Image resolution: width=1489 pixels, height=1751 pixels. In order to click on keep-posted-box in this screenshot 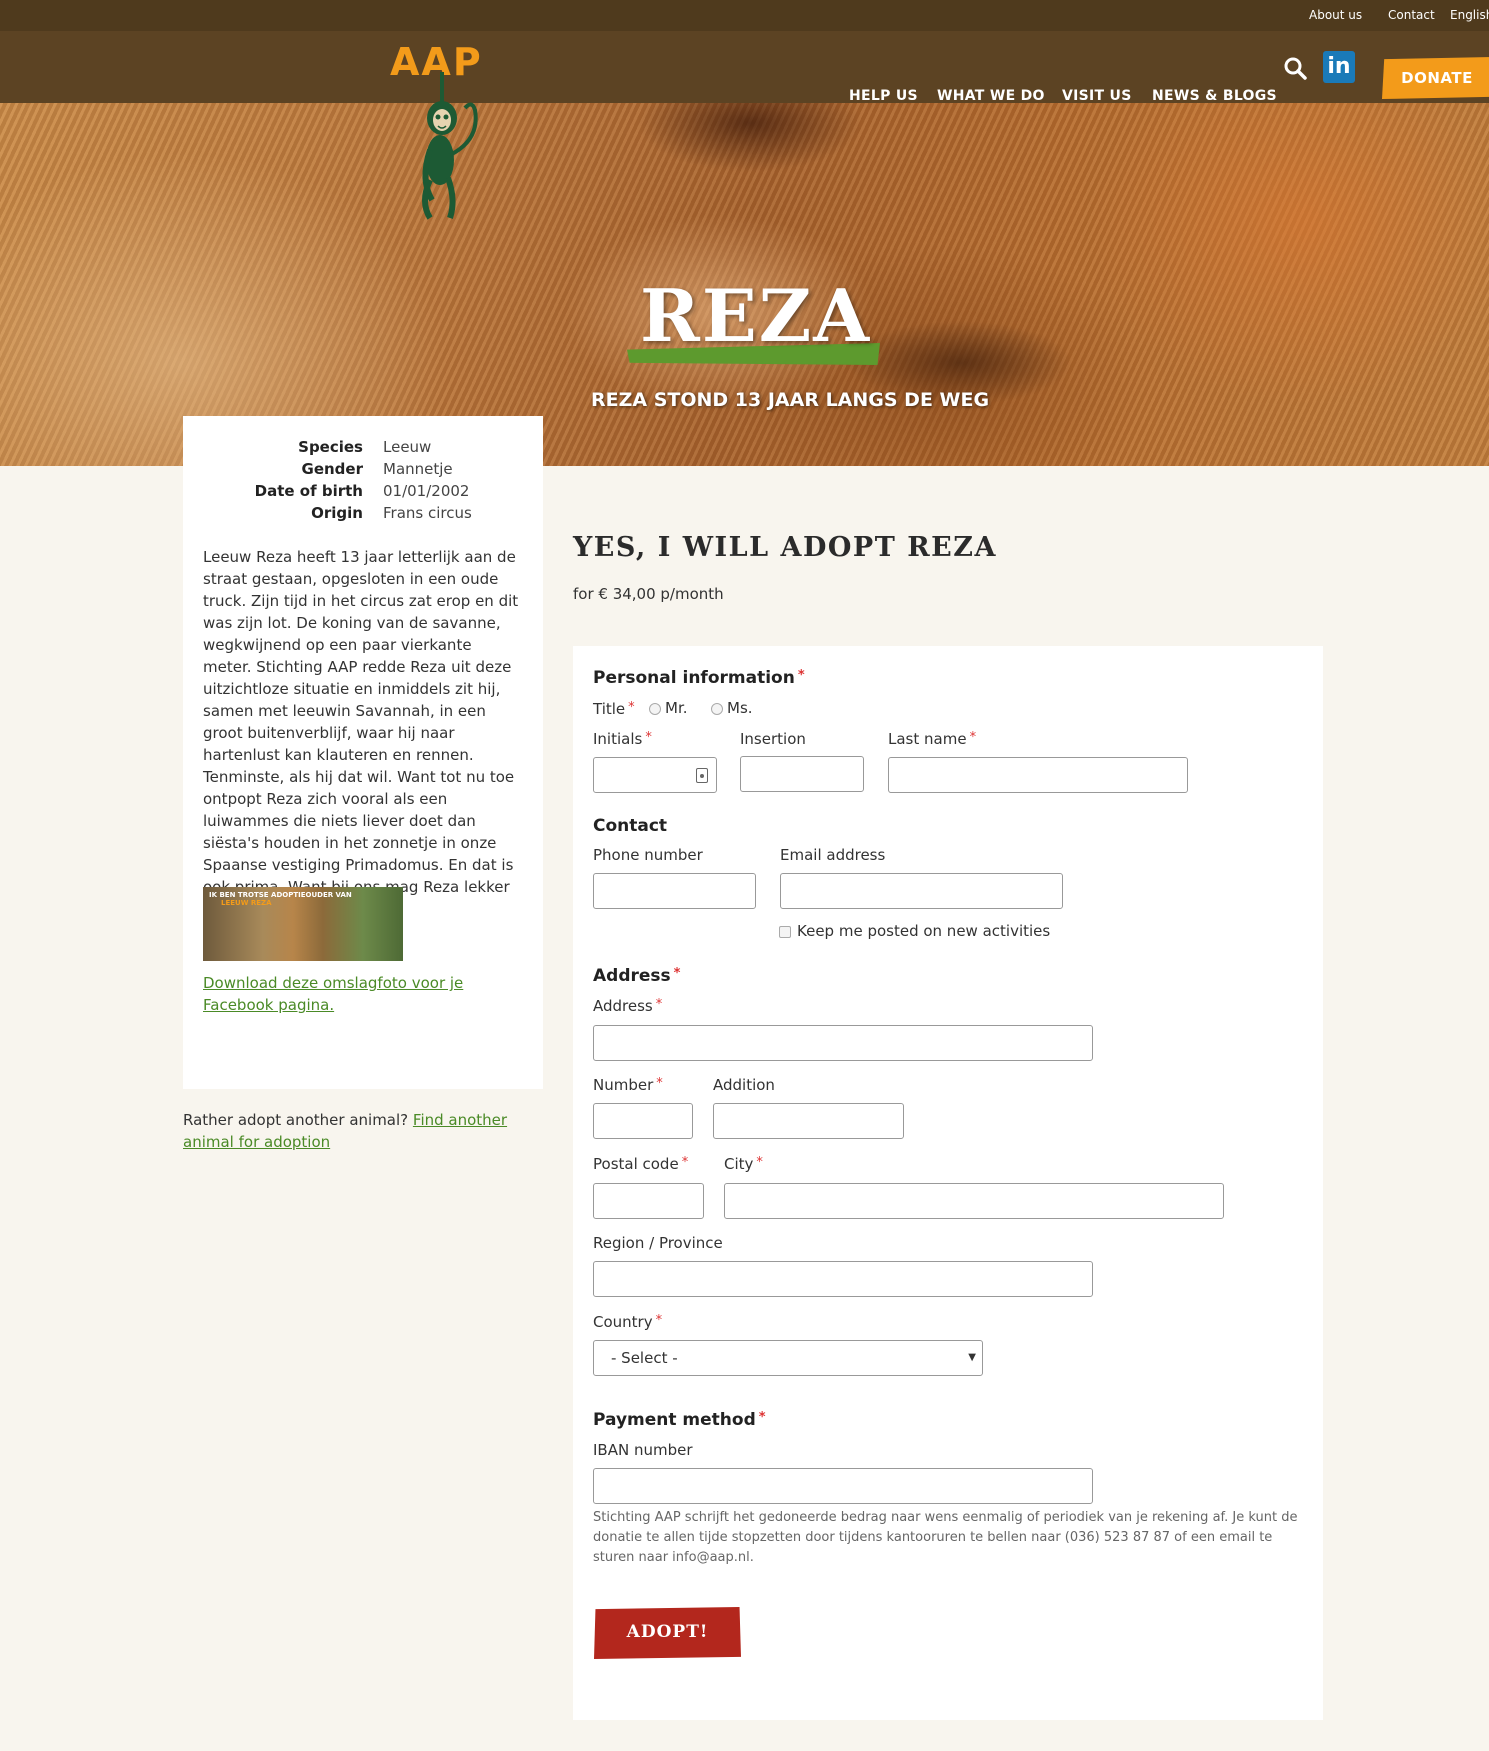, I will do `click(785, 931)`.